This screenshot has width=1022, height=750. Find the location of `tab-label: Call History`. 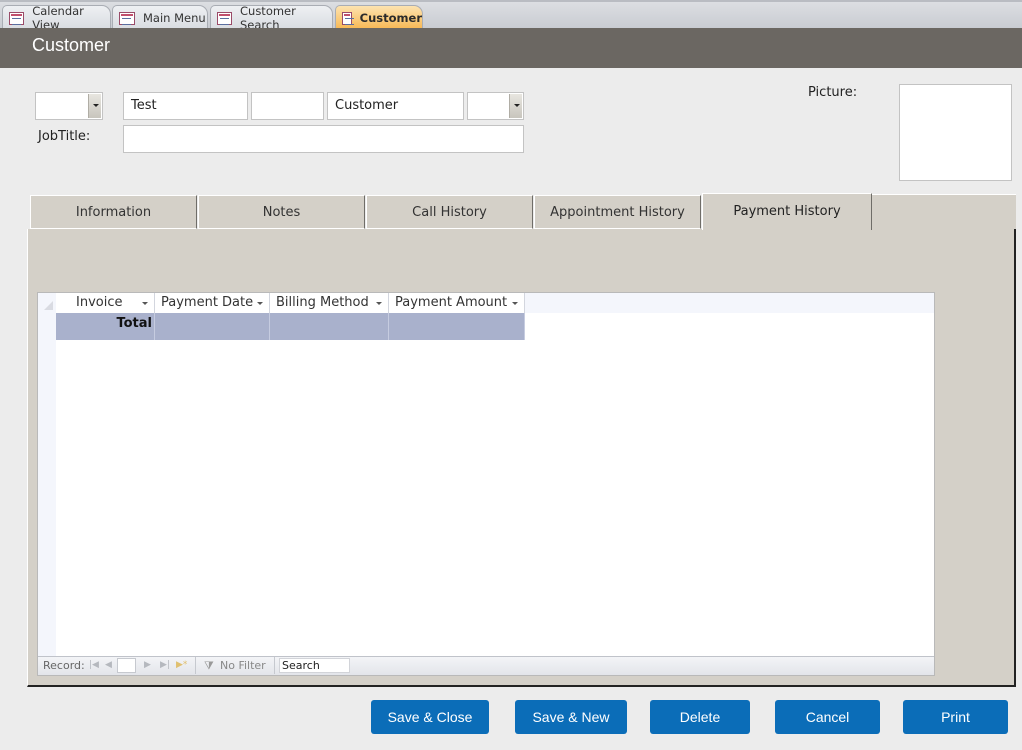

tab-label: Call History is located at coordinates (449, 212).